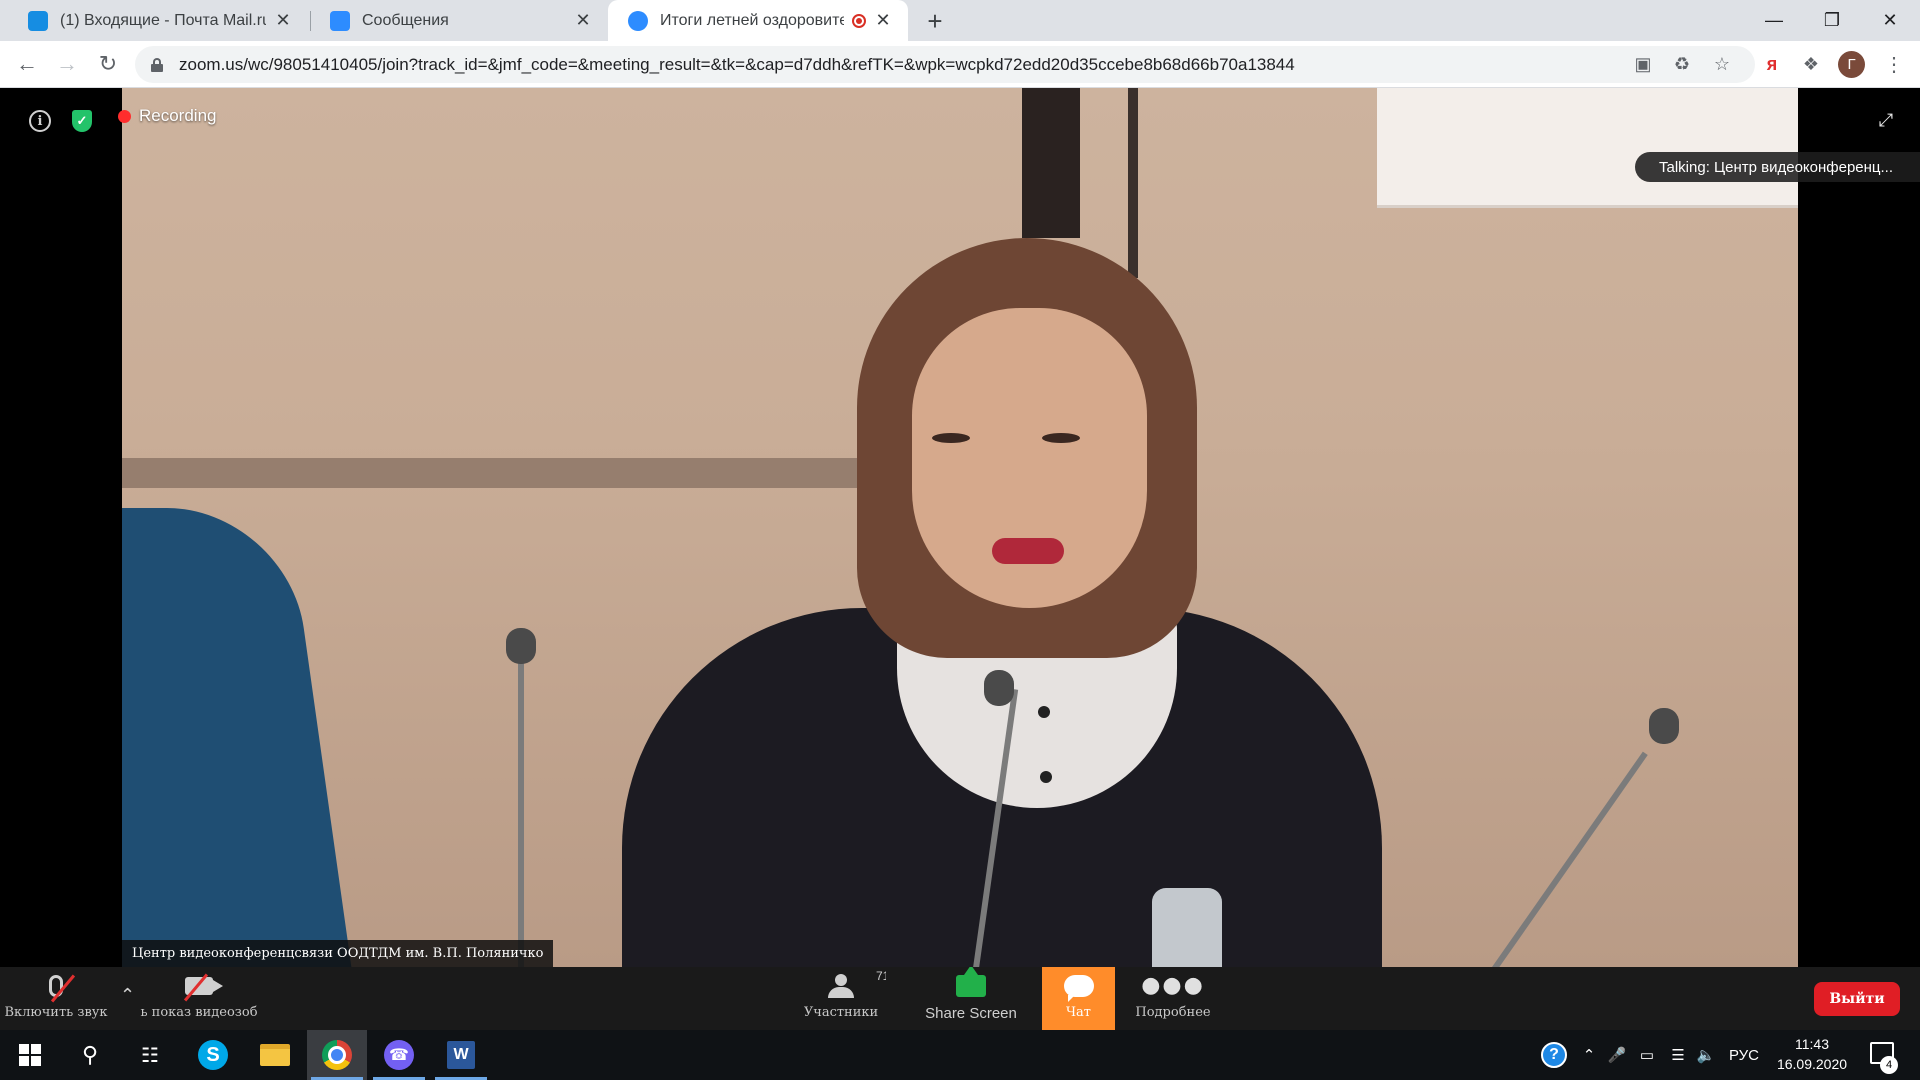  Describe the element at coordinates (1706, 1055) in the screenshot. I see `volume-icon: 🔈` at that location.